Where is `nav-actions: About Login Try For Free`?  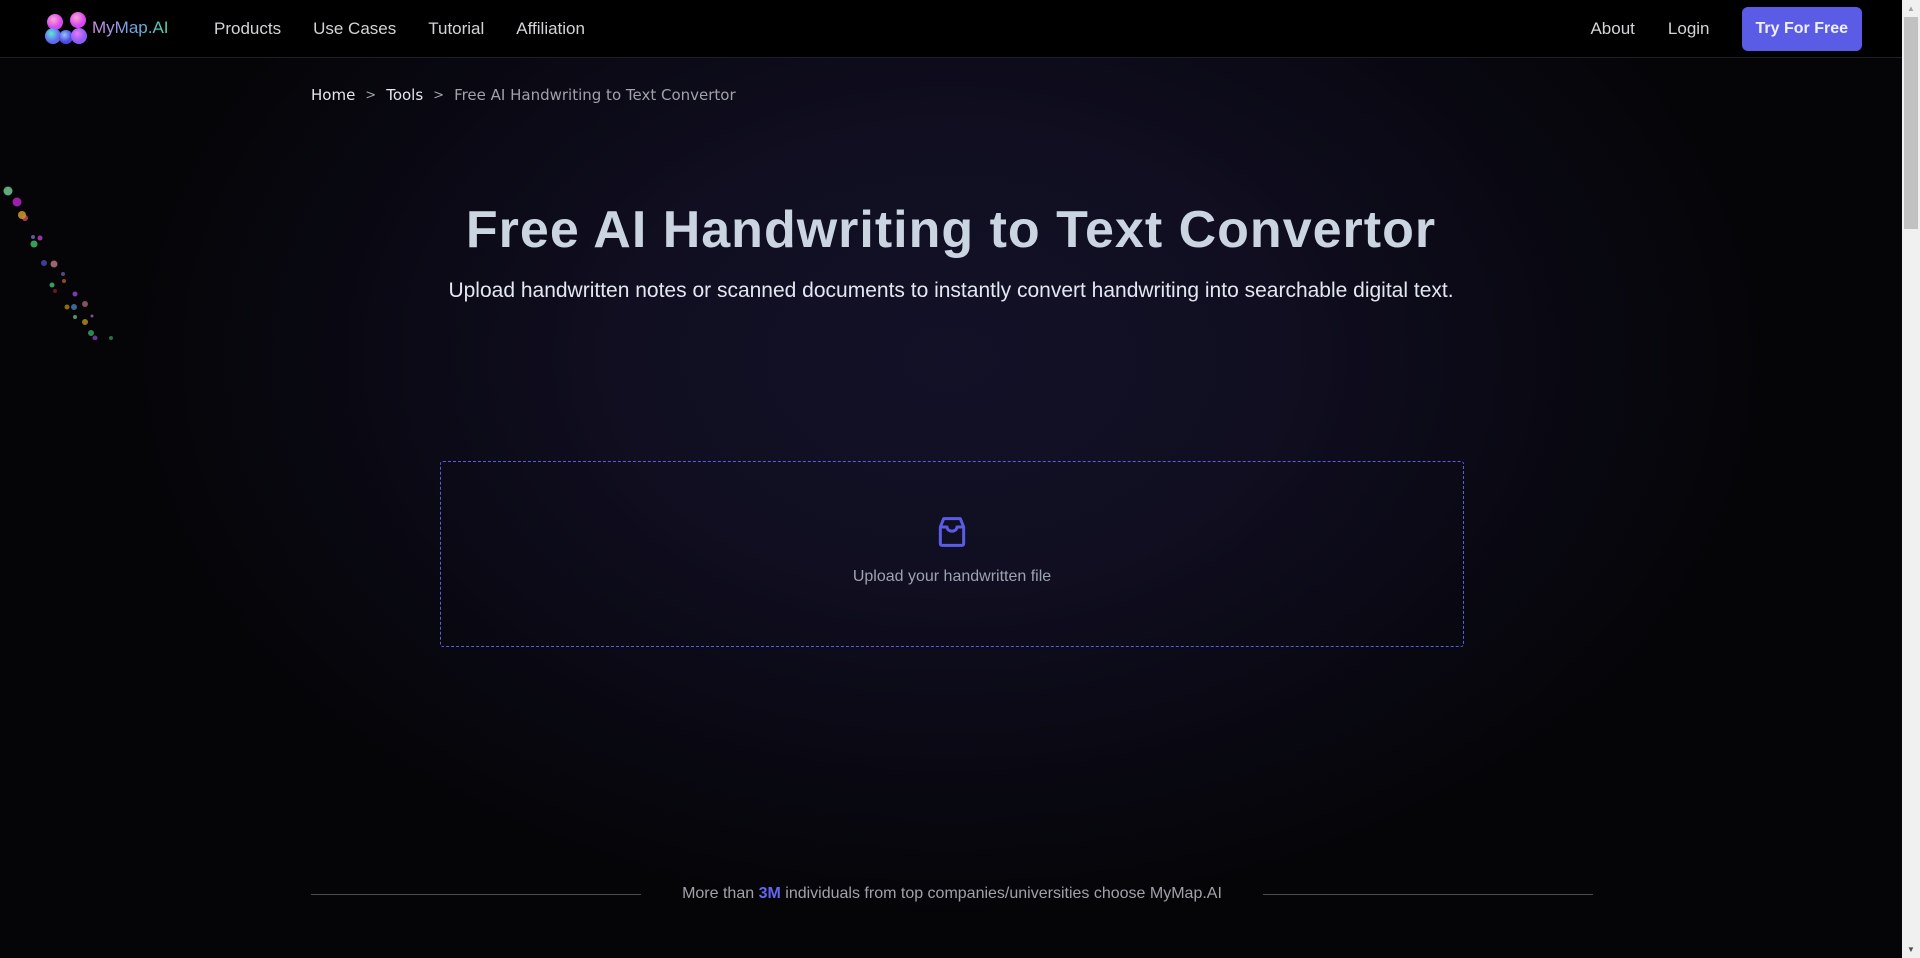
nav-actions: About Login Try For Free is located at coordinates (1709, 29).